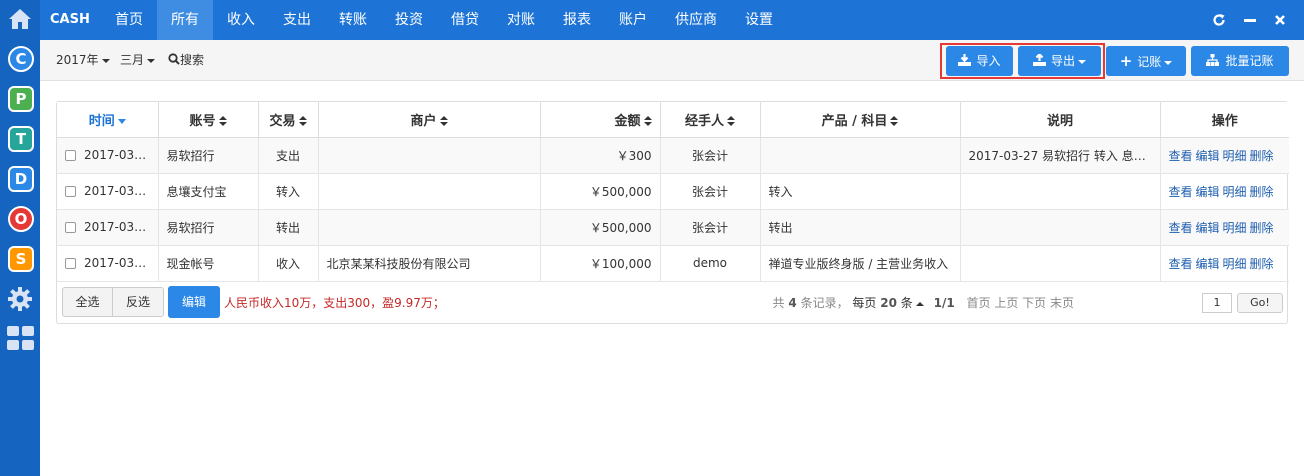 Image resolution: width=1304 pixels, height=476 pixels. I want to click on page-number-input: 1, so click(1217, 303).